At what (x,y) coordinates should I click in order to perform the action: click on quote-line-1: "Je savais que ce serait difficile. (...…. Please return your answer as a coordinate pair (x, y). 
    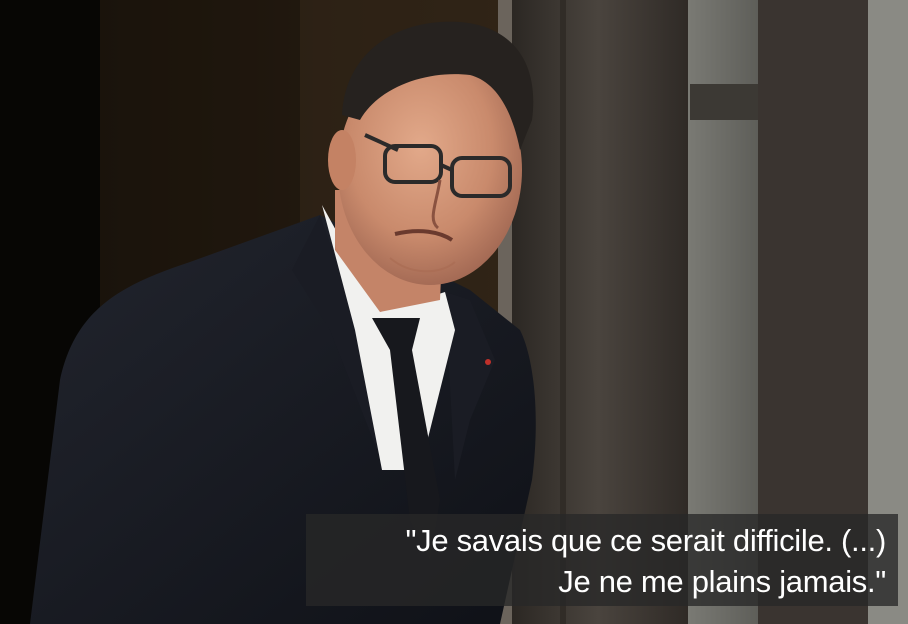
    Looking at the image, I should click on (645, 540).